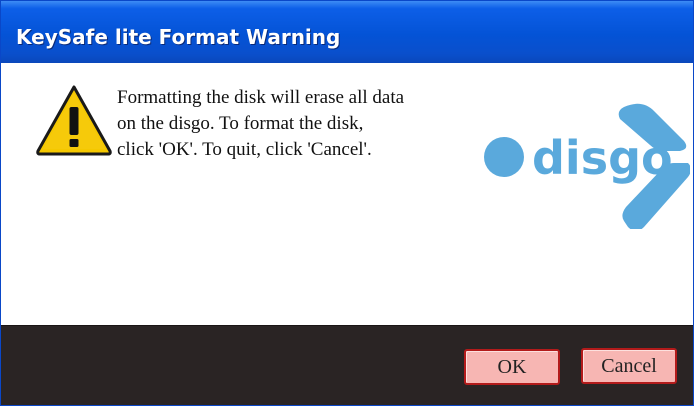 This screenshot has width=696, height=408. Describe the element at coordinates (244, 149) in the screenshot. I see `message-line: click 'OK'. To quit, click 'Cancel'.` at that location.